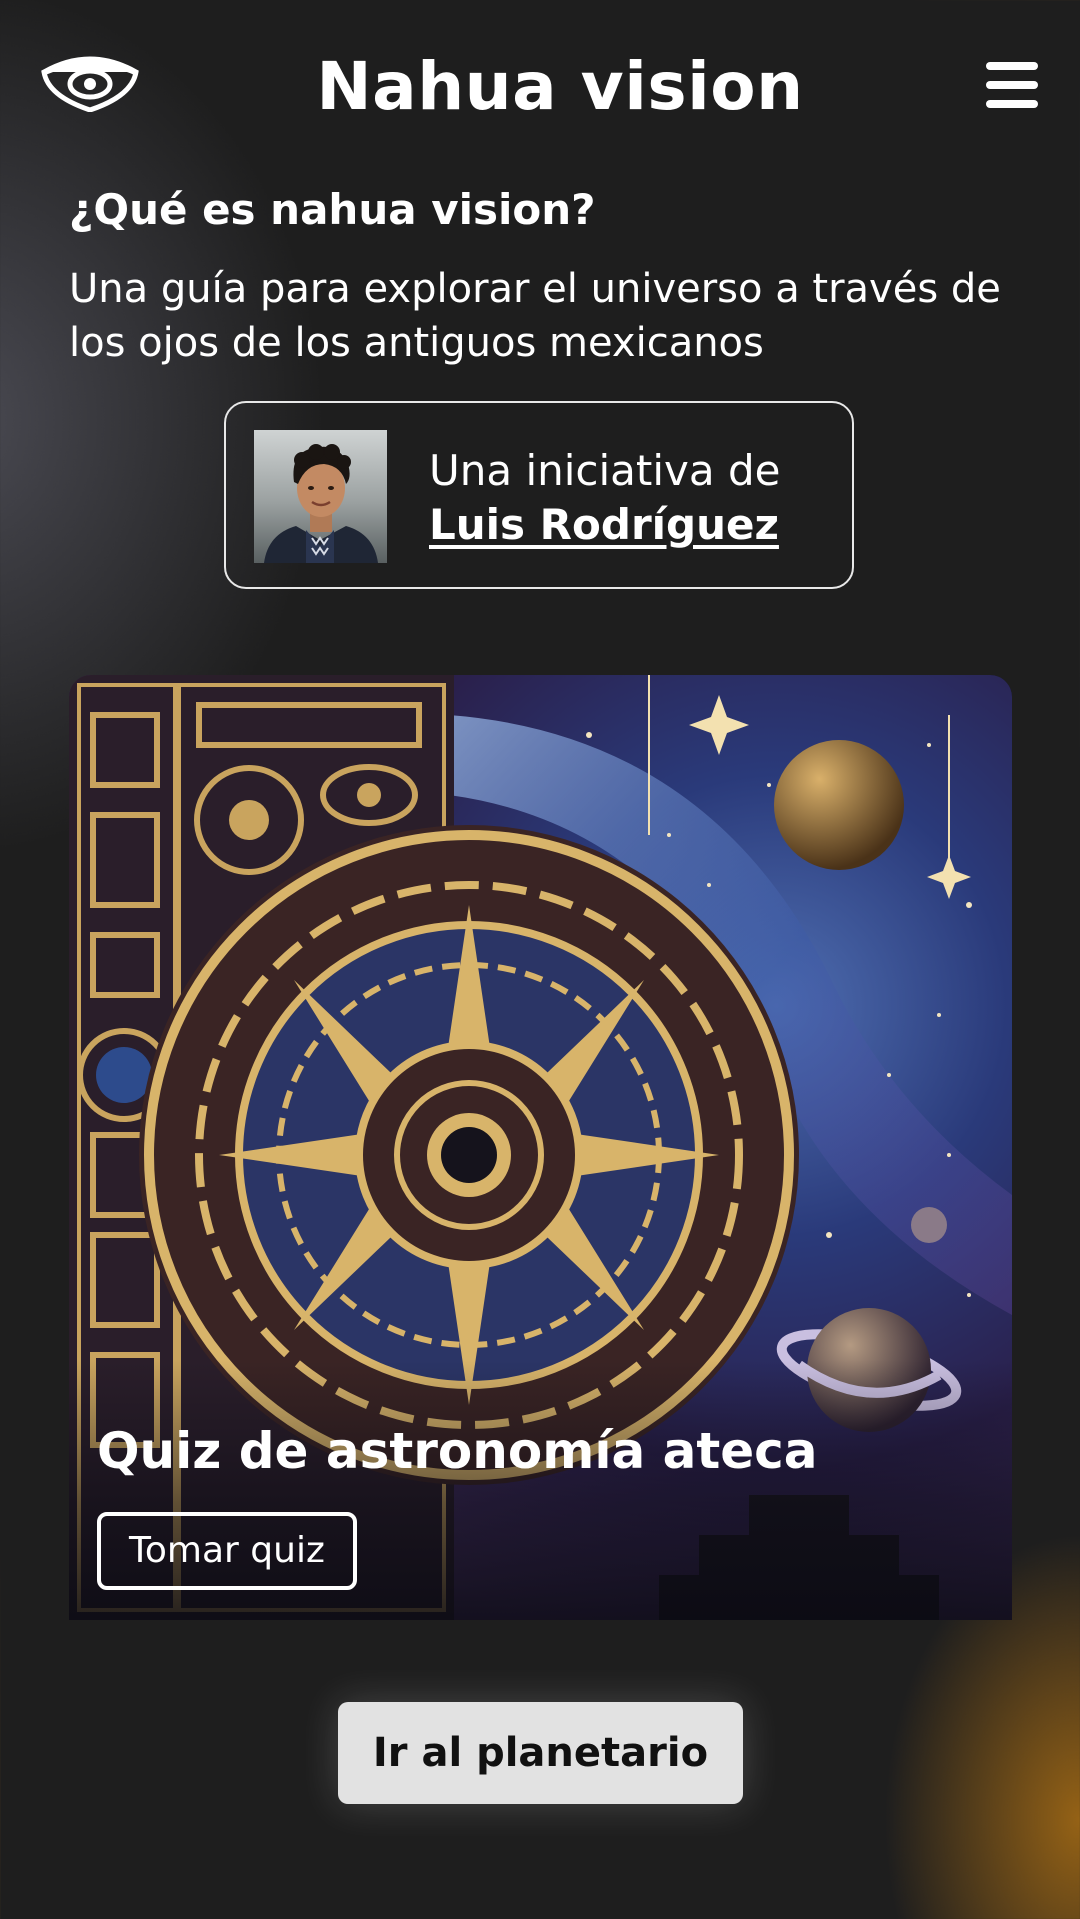 This screenshot has width=1080, height=1919. I want to click on hamburger-menu-icon, so click(1012, 85).